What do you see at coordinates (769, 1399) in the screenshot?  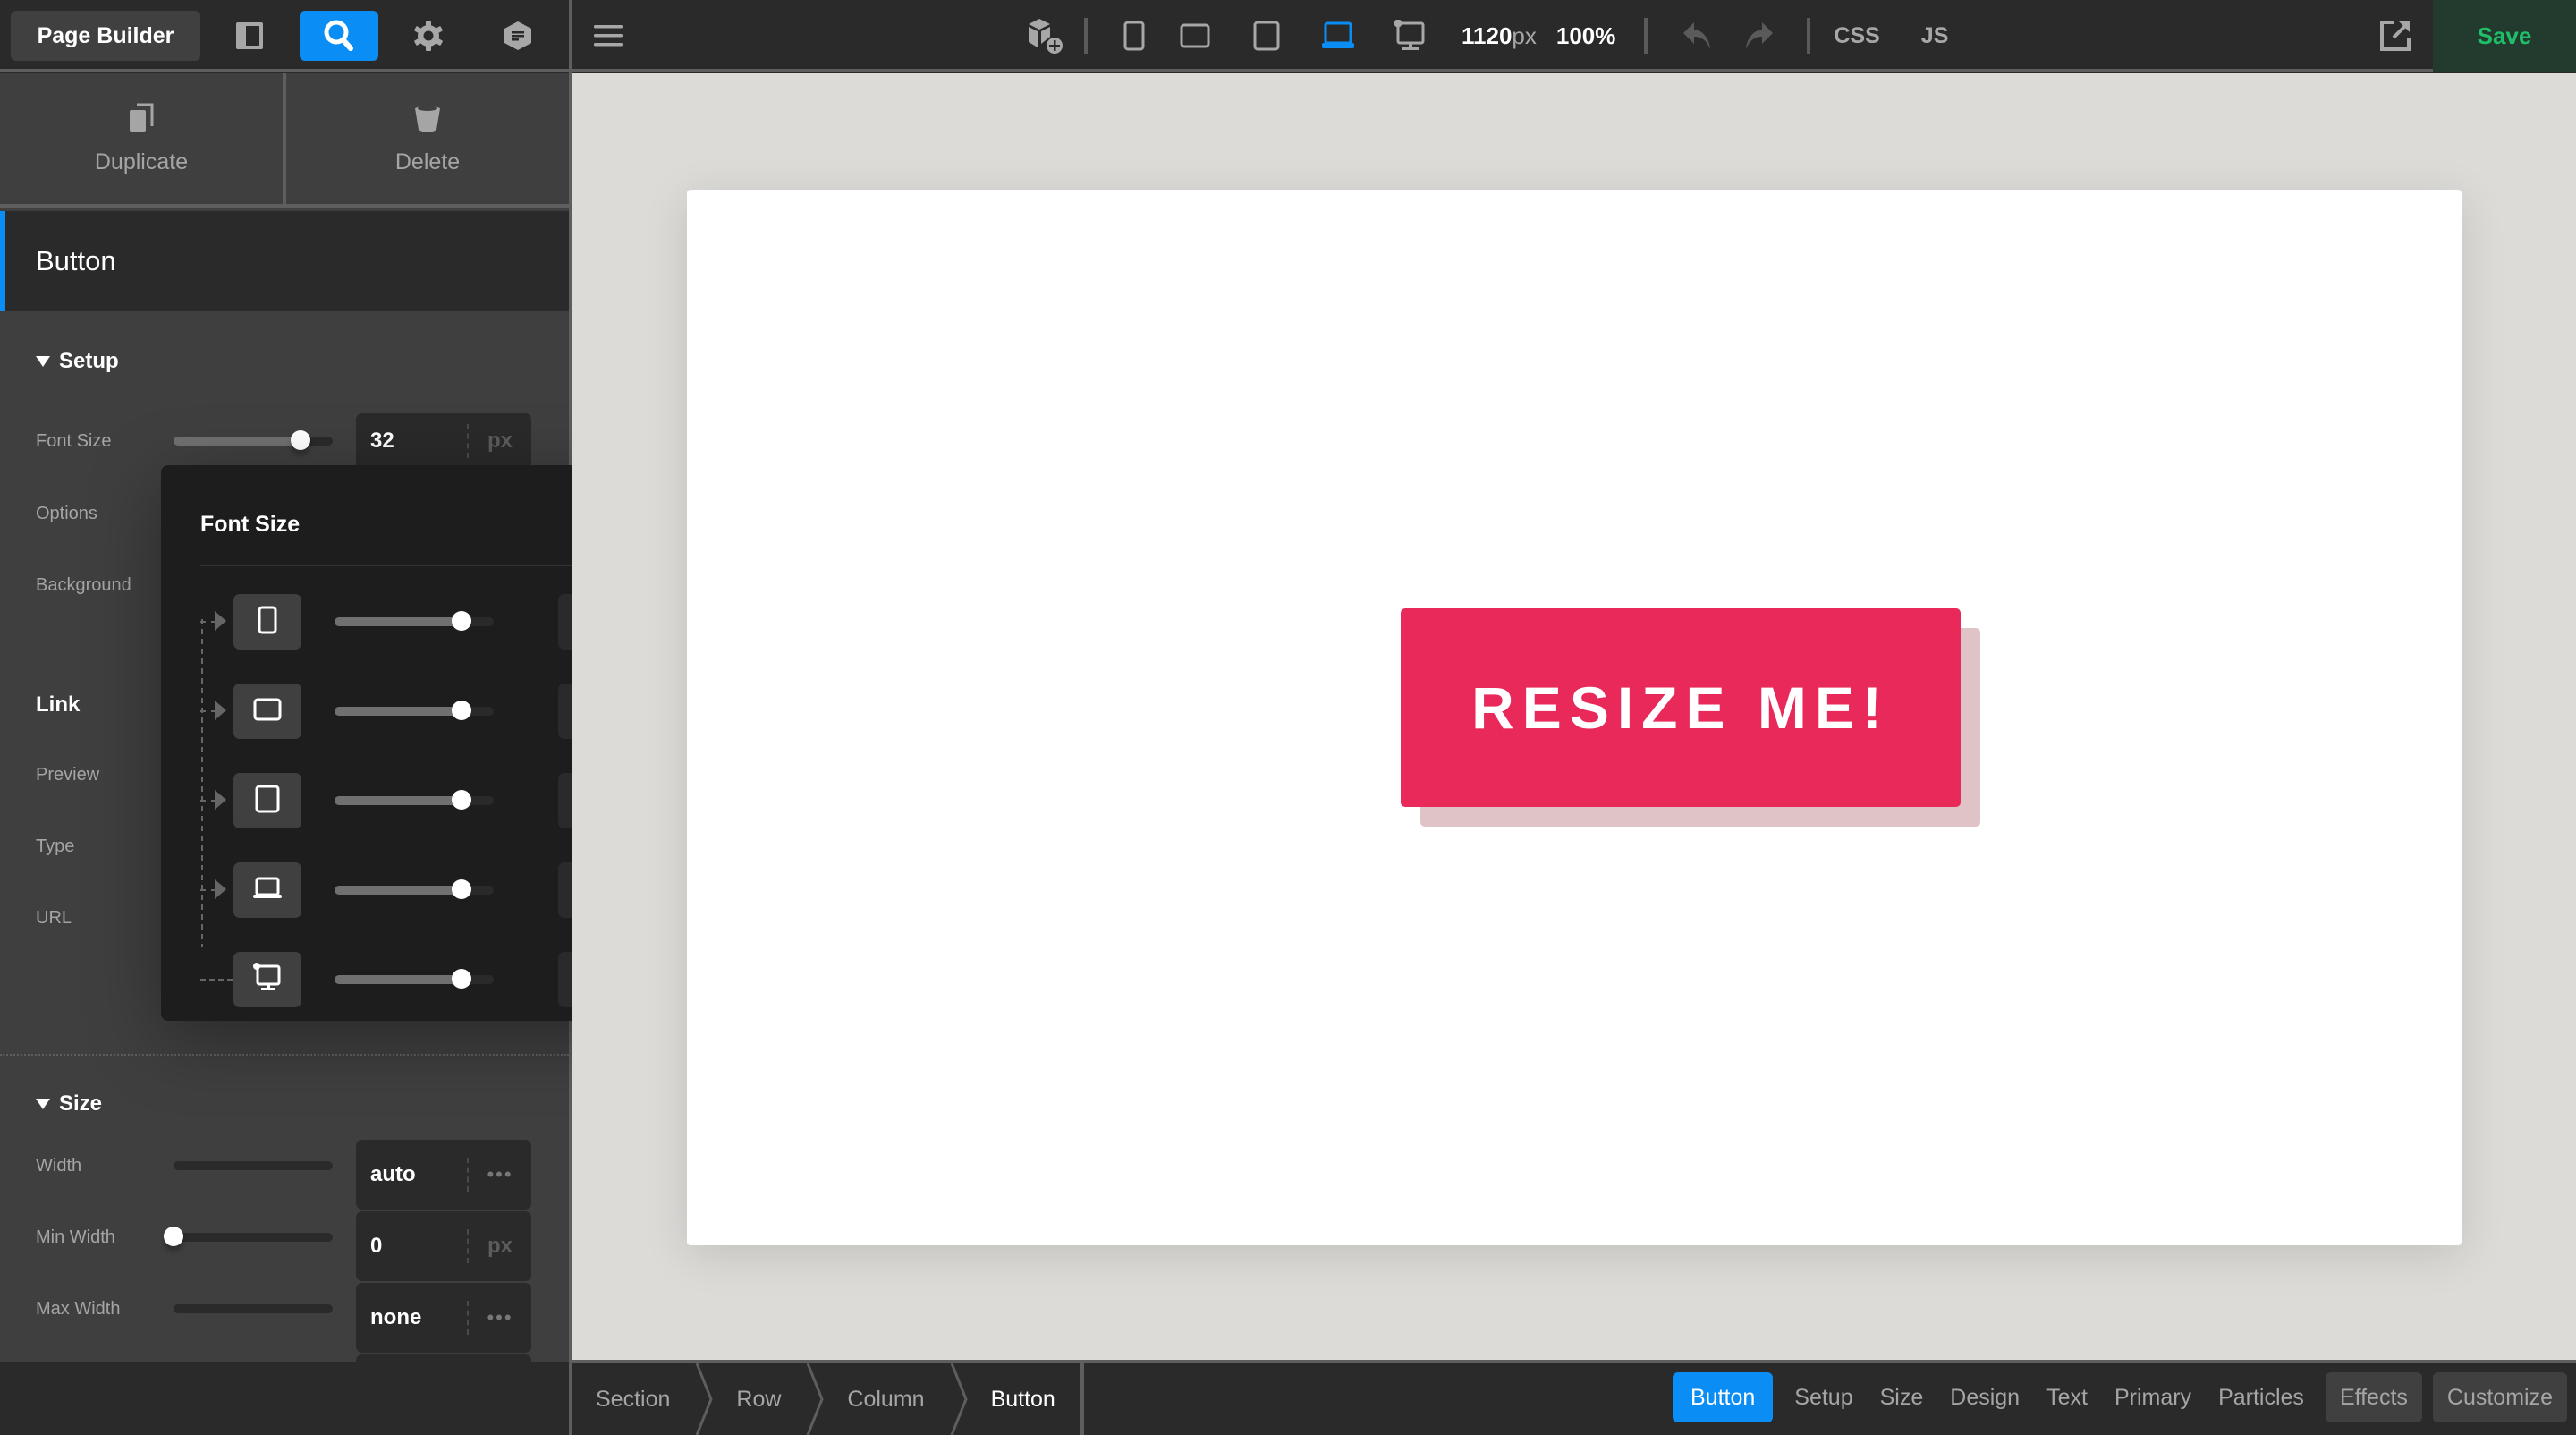 I see `breadcrumb-item: Row` at bounding box center [769, 1399].